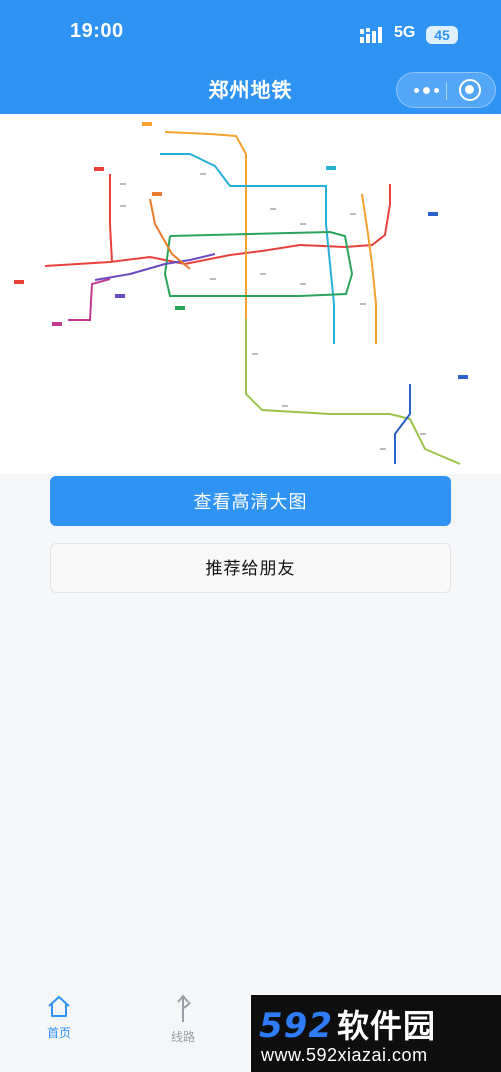  I want to click on metro-line-magenta, so click(89, 299).